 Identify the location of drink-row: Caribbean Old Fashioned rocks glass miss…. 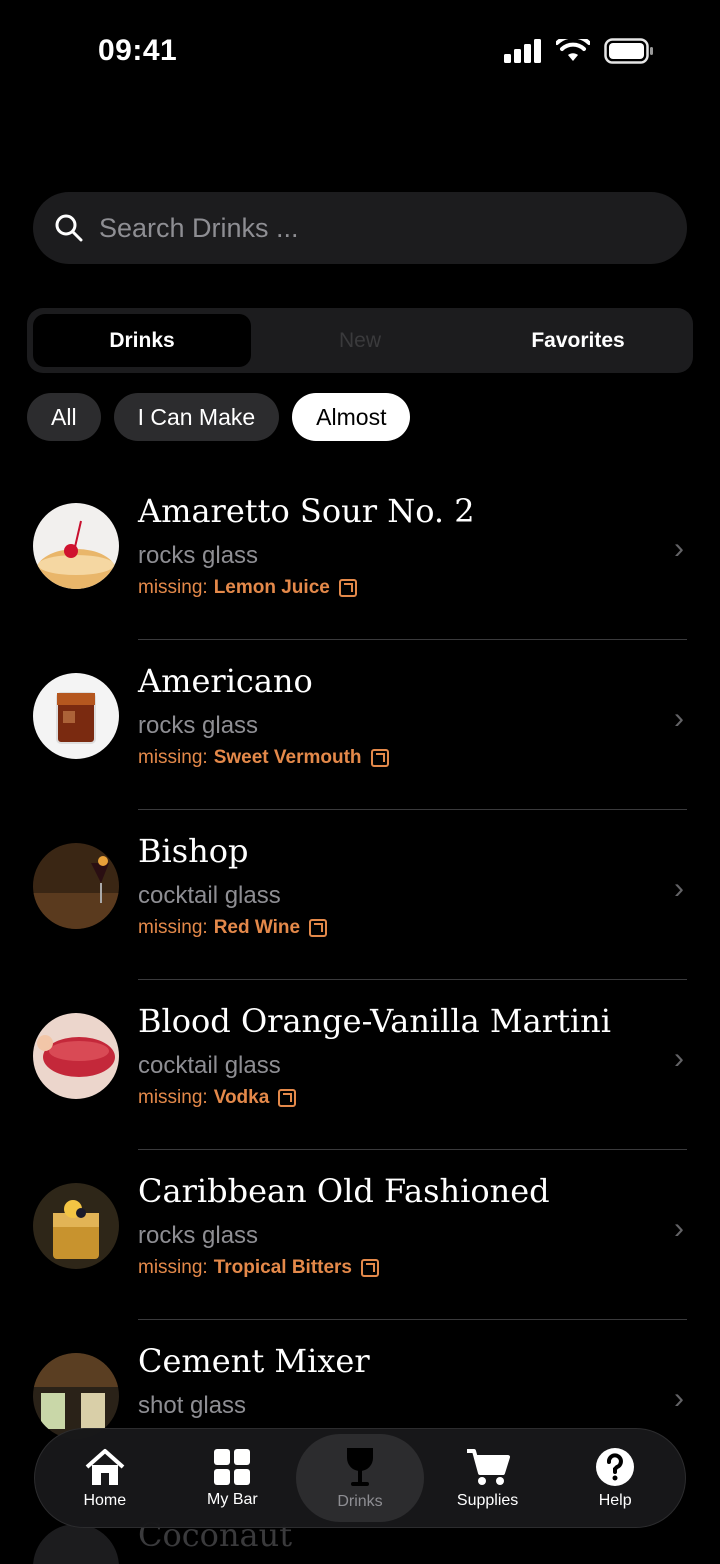
(360, 1235).